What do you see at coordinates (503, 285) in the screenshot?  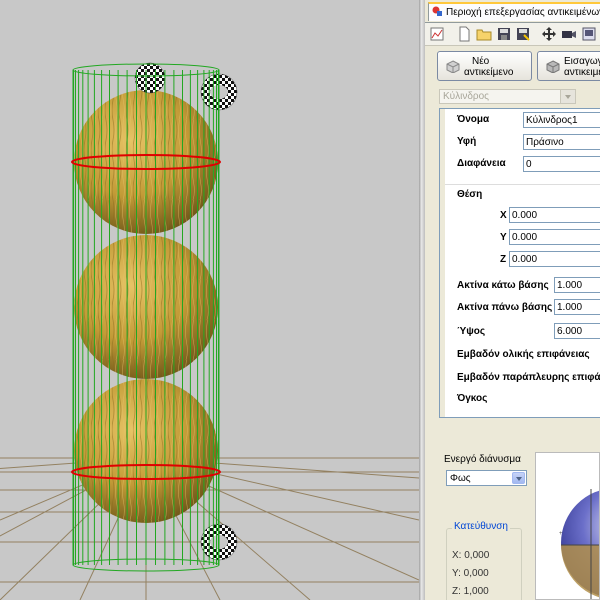 I see `bottom-radius-label: Ακτίνα κάτω βάσης` at bounding box center [503, 285].